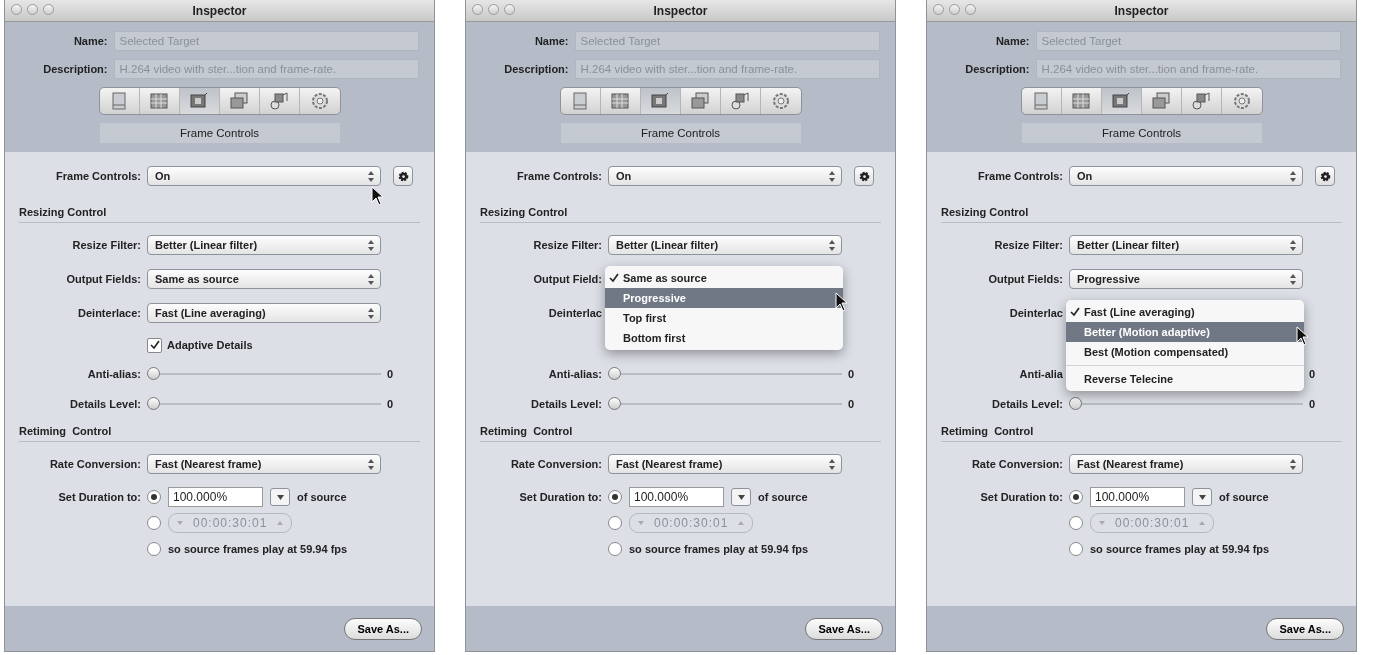 The width and height of the screenshot is (1377, 655). I want to click on document-icon, so click(1041, 101).